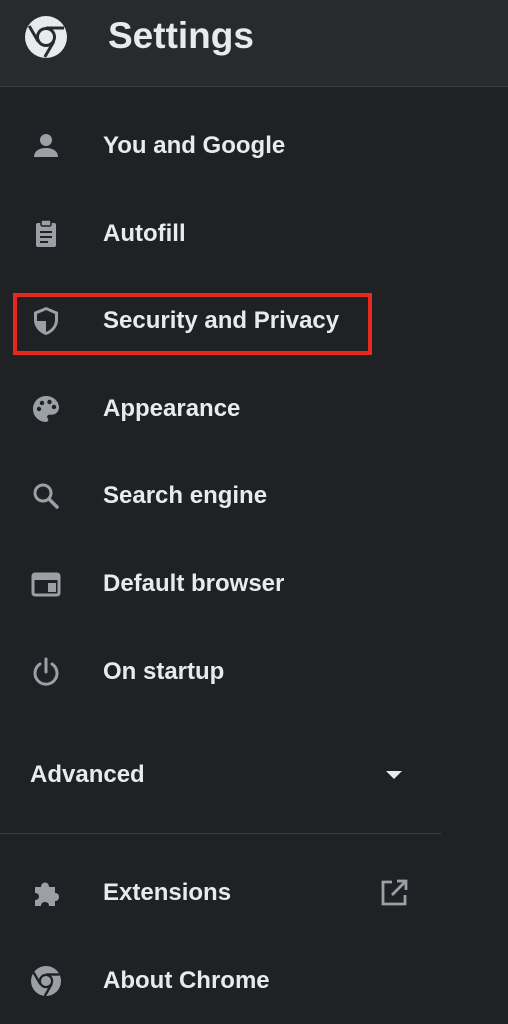 The image size is (508, 1024). What do you see at coordinates (220, 234) in the screenshot?
I see `sidebar-item-autofill: Autofill` at bounding box center [220, 234].